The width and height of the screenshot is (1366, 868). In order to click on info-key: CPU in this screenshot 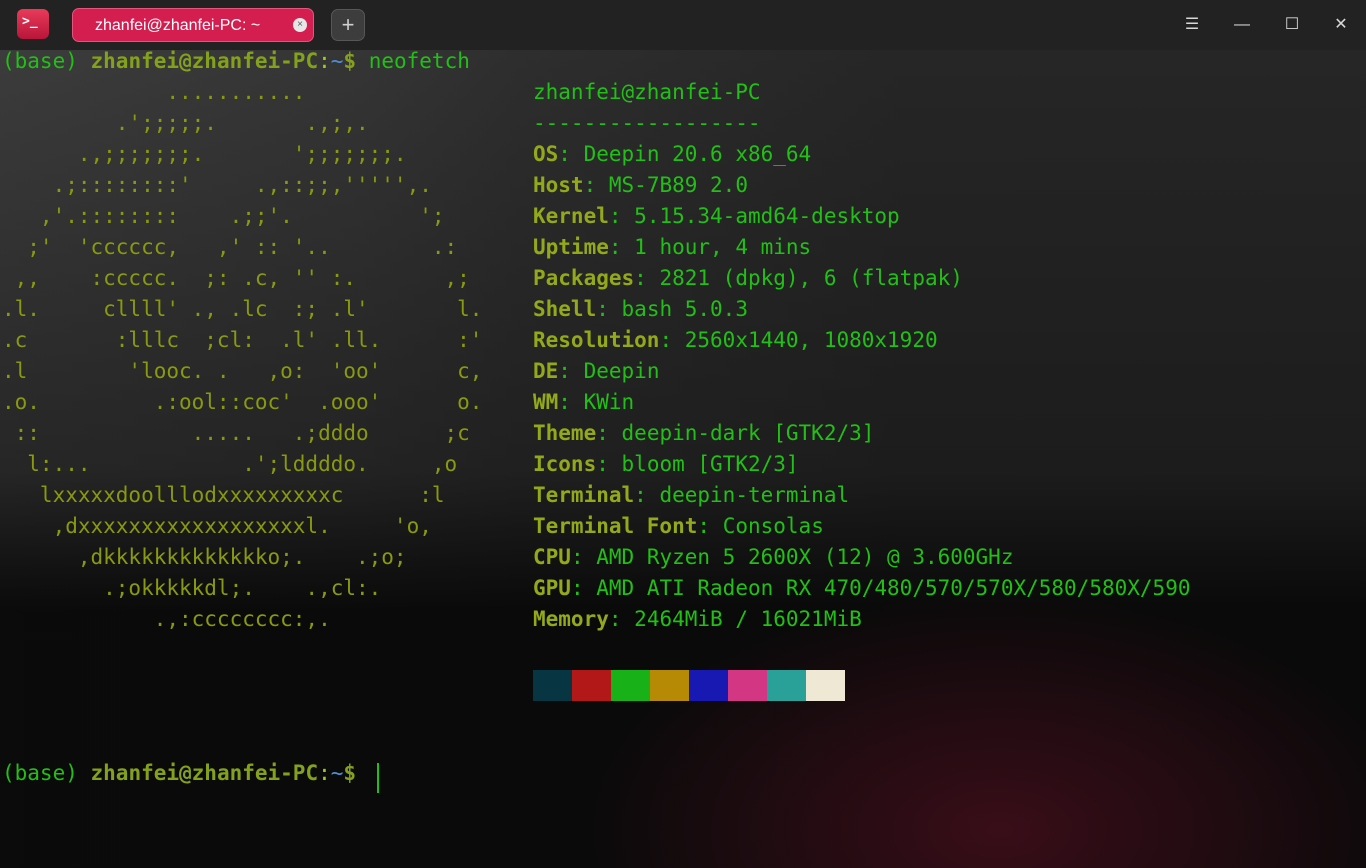, I will do `click(552, 557)`.